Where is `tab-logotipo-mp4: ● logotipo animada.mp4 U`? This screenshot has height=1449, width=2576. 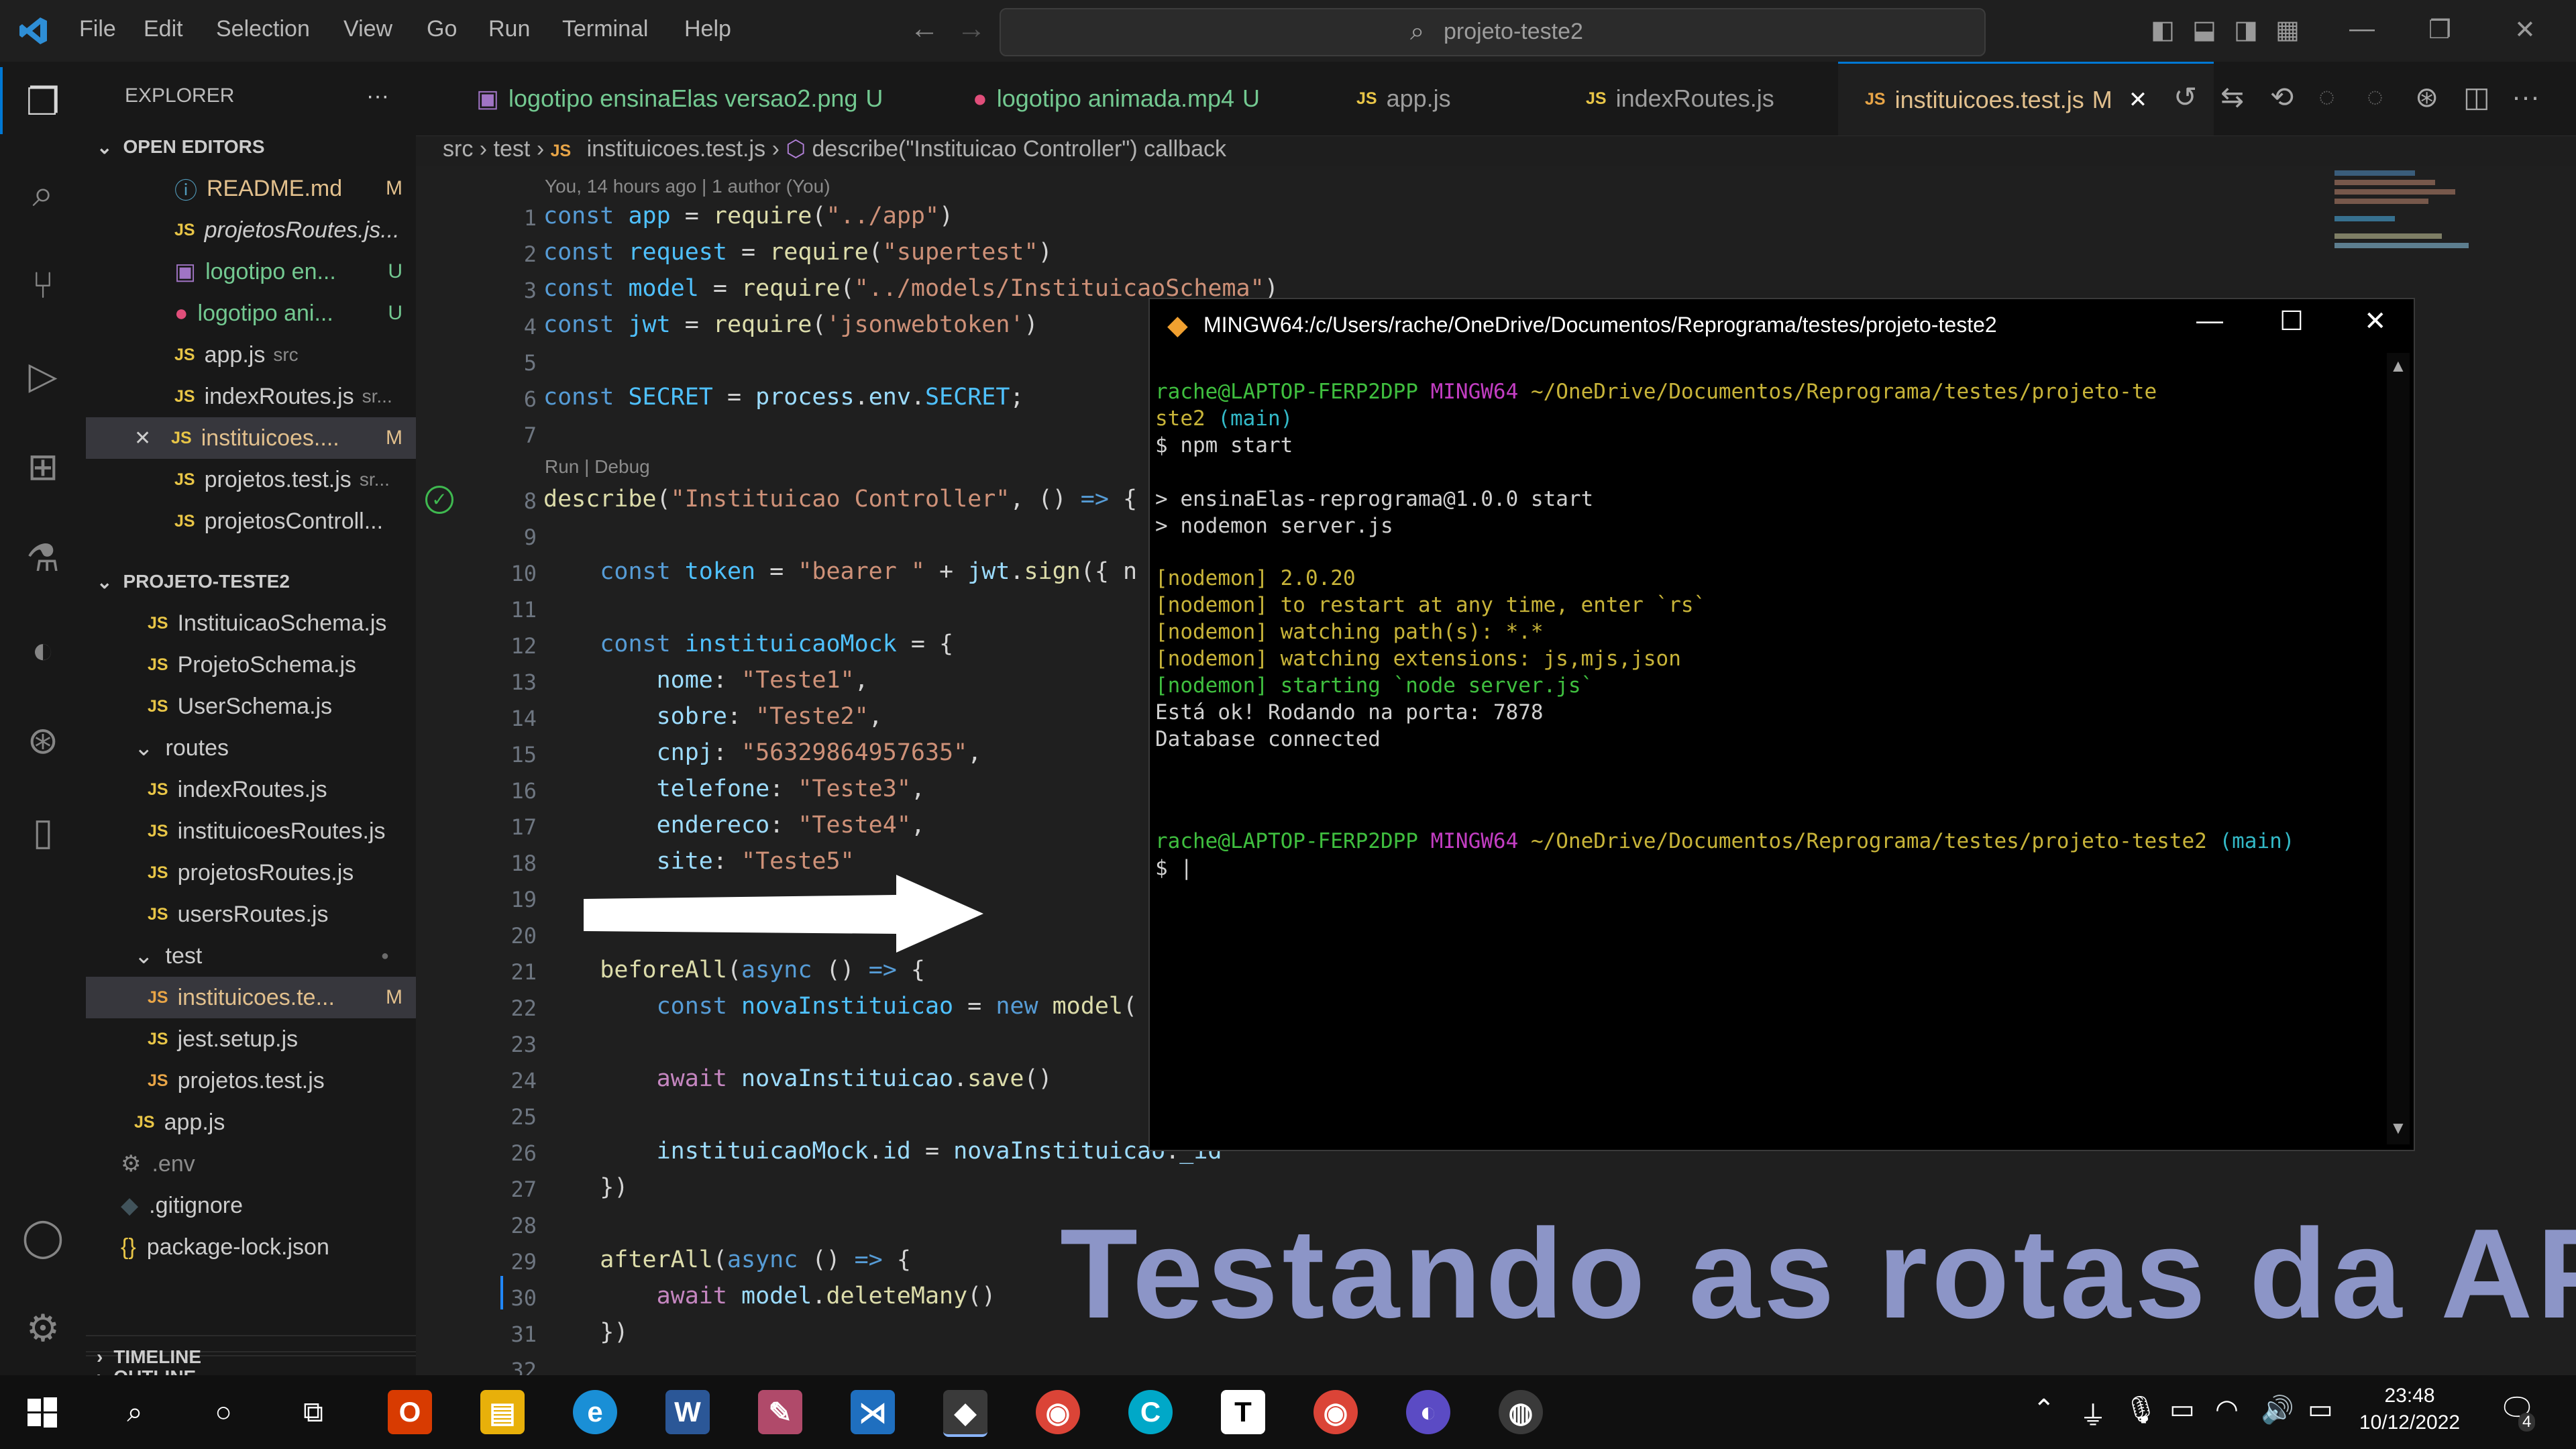 tab-logotipo-mp4: ● logotipo animada.mp4 U is located at coordinates (1116, 99).